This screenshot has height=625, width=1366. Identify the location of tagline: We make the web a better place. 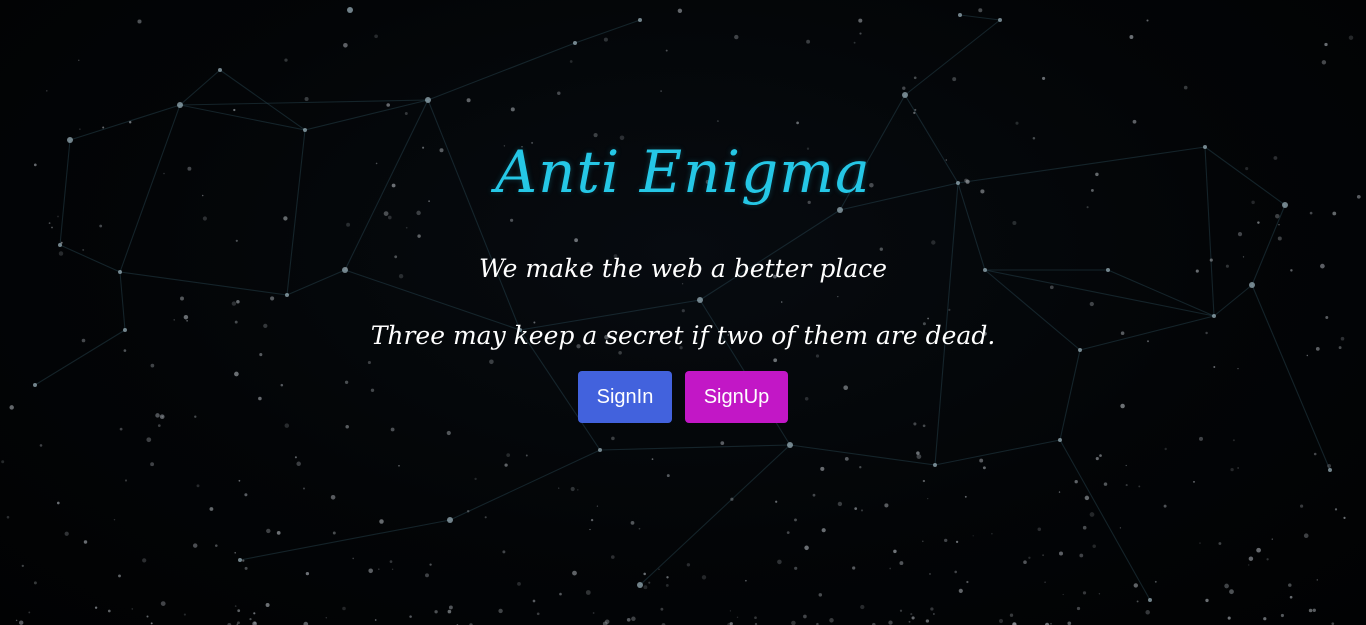
(683, 268).